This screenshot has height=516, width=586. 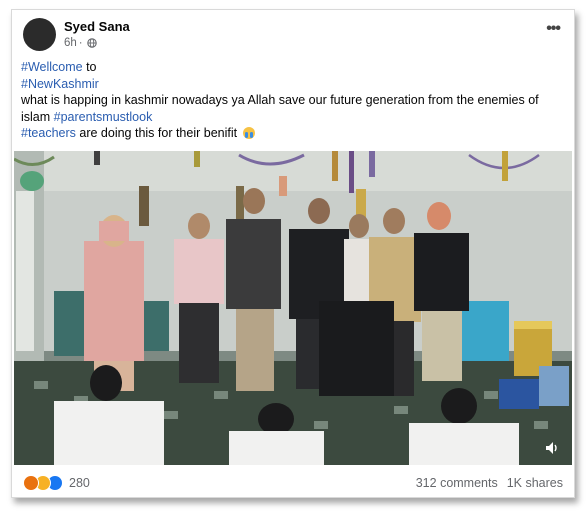 I want to click on post-footer: 280 312 comments 1K shares, so click(x=293, y=483).